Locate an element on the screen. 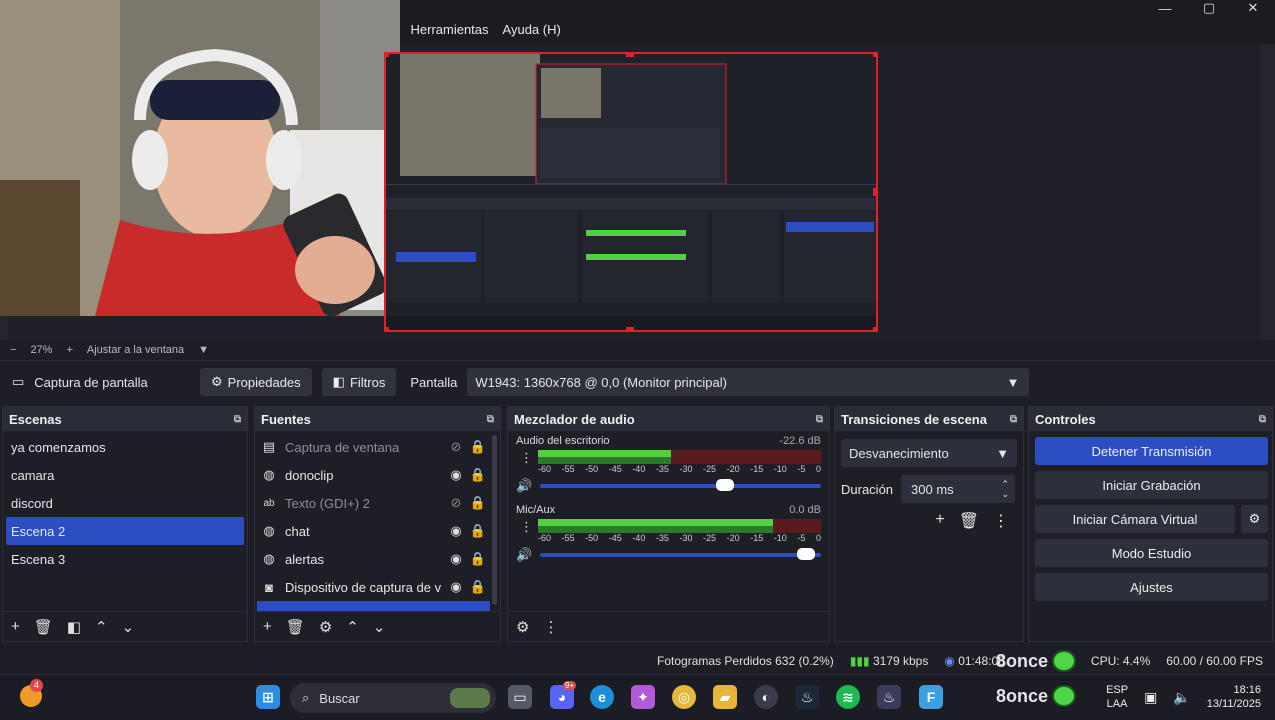  taskbar-search: ⌕ Buscar is located at coordinates (393, 698).